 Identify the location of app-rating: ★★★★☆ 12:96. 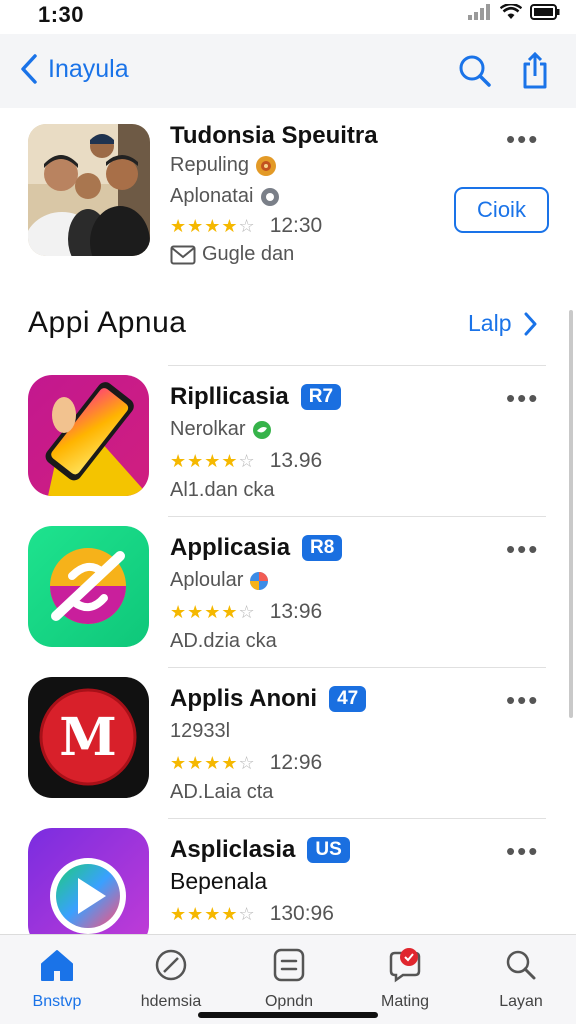
(246, 762).